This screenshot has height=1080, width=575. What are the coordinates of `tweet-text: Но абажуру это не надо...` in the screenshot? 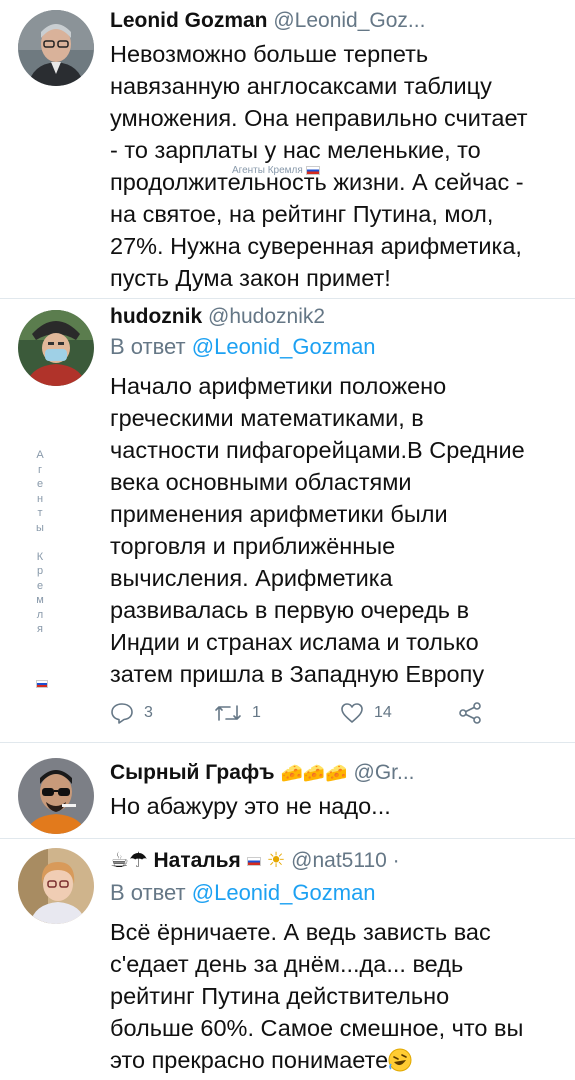 It's located at (337, 806).